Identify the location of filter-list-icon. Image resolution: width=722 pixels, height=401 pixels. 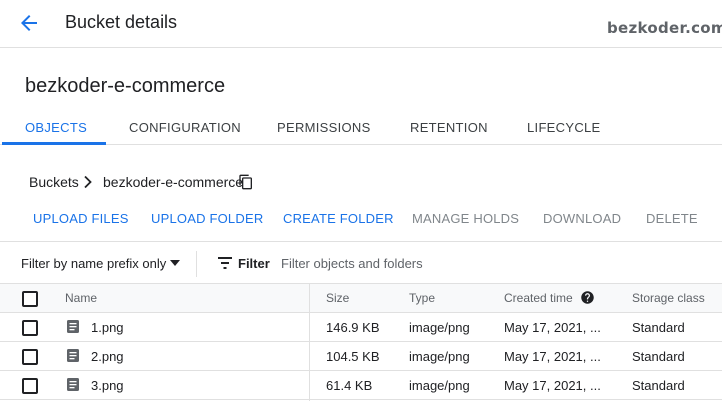
(225, 263).